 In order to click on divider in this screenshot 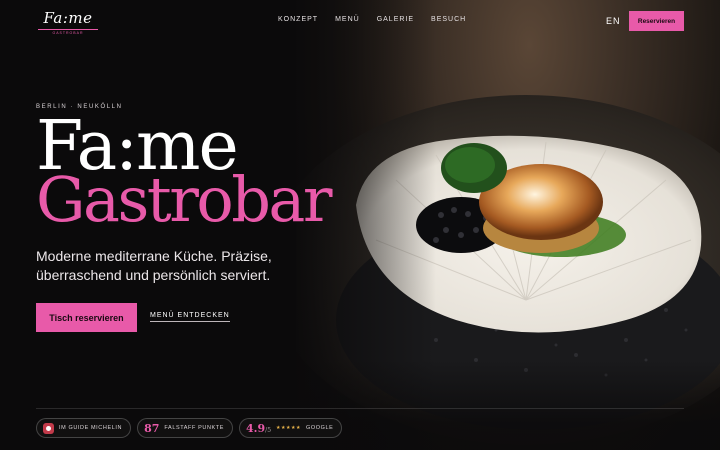, I will do `click(360, 408)`.